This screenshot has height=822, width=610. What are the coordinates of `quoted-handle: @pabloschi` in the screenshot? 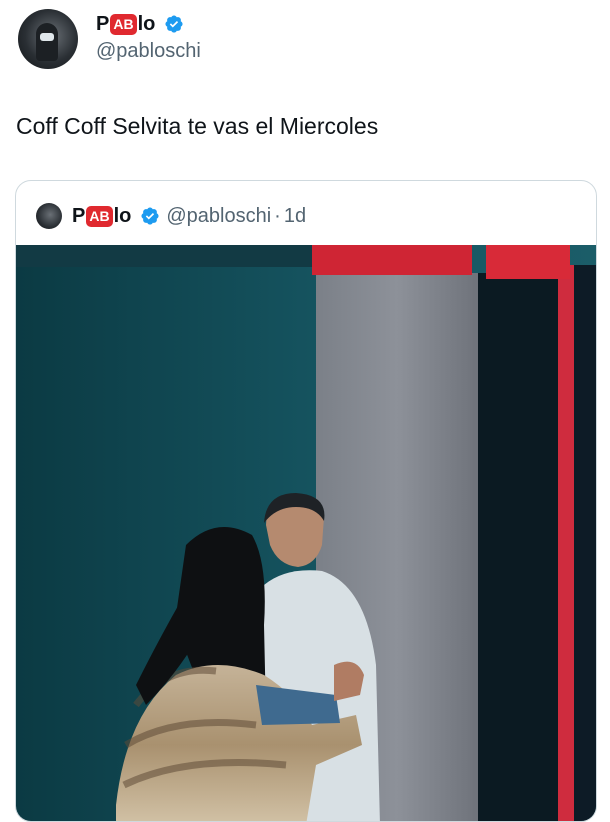 It's located at (219, 215).